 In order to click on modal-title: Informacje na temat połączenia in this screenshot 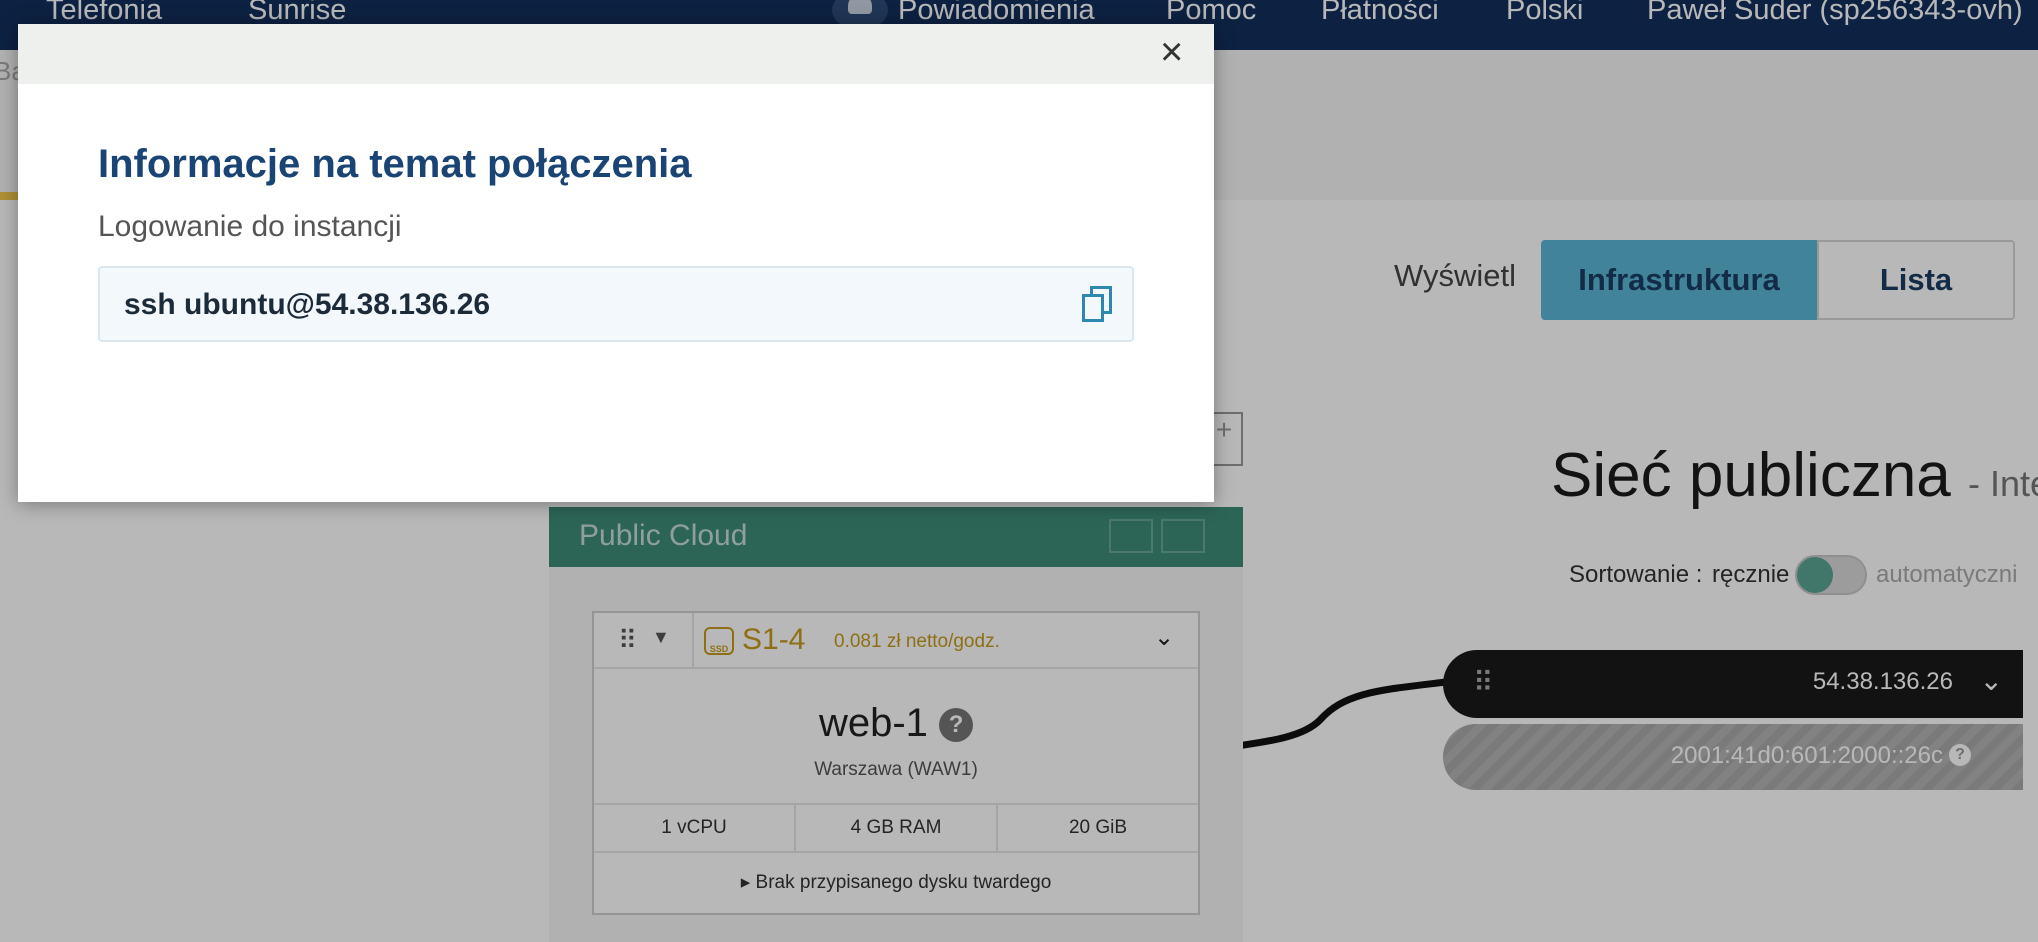, I will do `click(395, 164)`.